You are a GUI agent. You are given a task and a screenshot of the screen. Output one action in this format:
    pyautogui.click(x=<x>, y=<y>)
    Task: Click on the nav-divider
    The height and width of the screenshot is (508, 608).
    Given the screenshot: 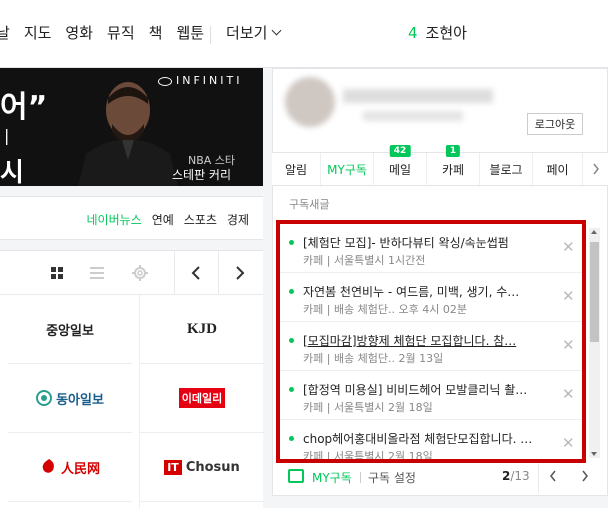 What is the action you would take?
    pyautogui.click(x=210, y=35)
    